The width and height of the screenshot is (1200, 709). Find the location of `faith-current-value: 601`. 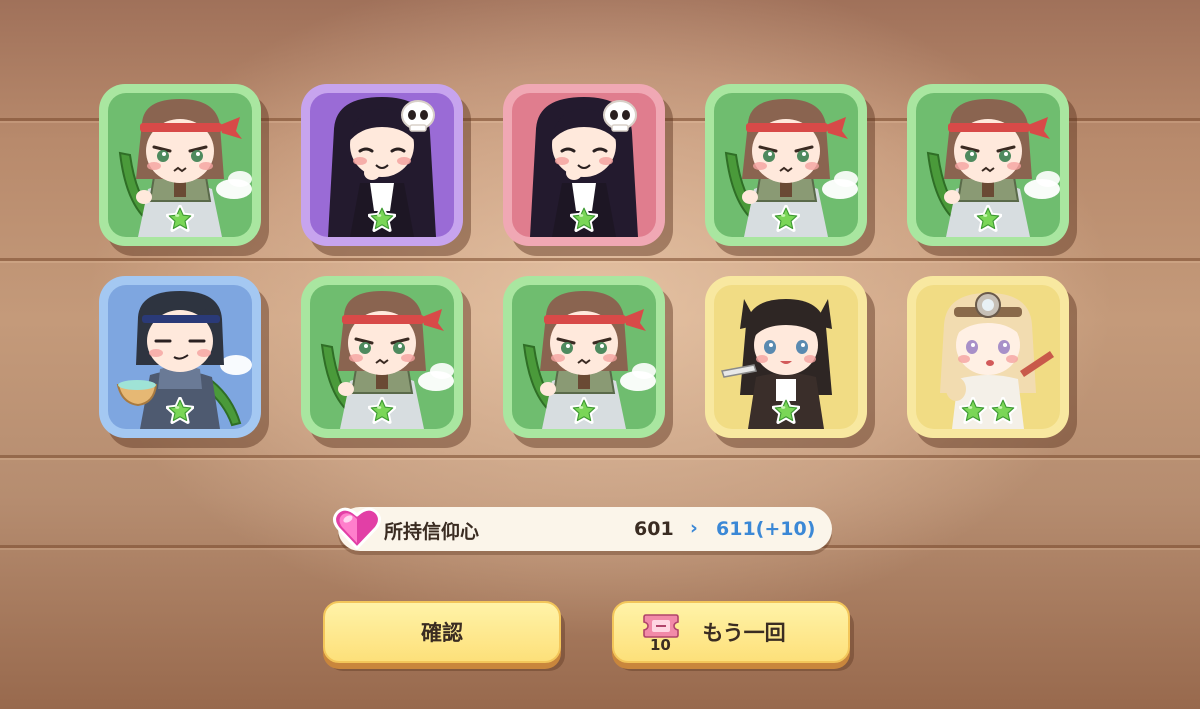

faith-current-value: 601 is located at coordinates (654, 529).